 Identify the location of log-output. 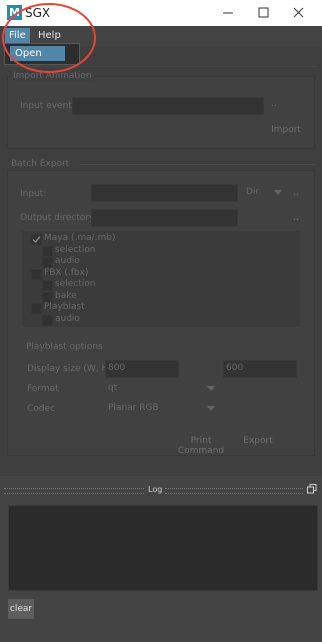
(163, 548).